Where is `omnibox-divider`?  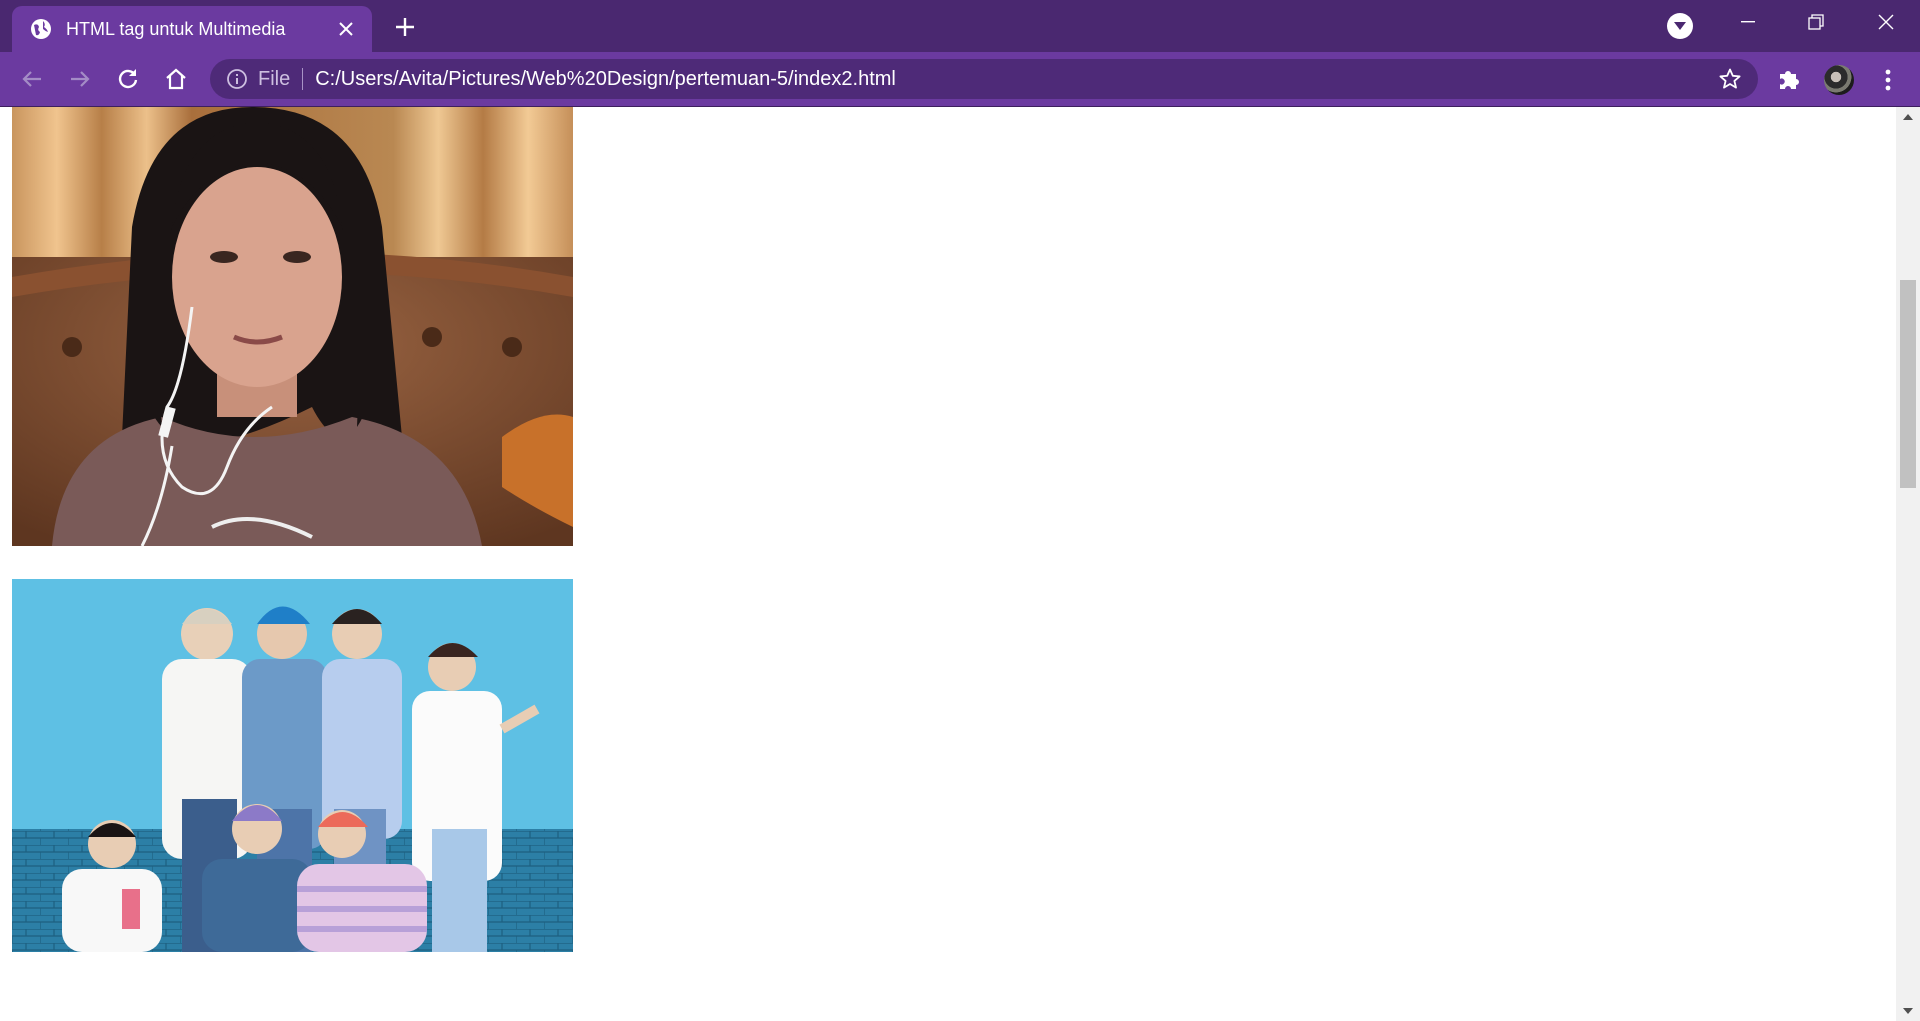 omnibox-divider is located at coordinates (303, 79).